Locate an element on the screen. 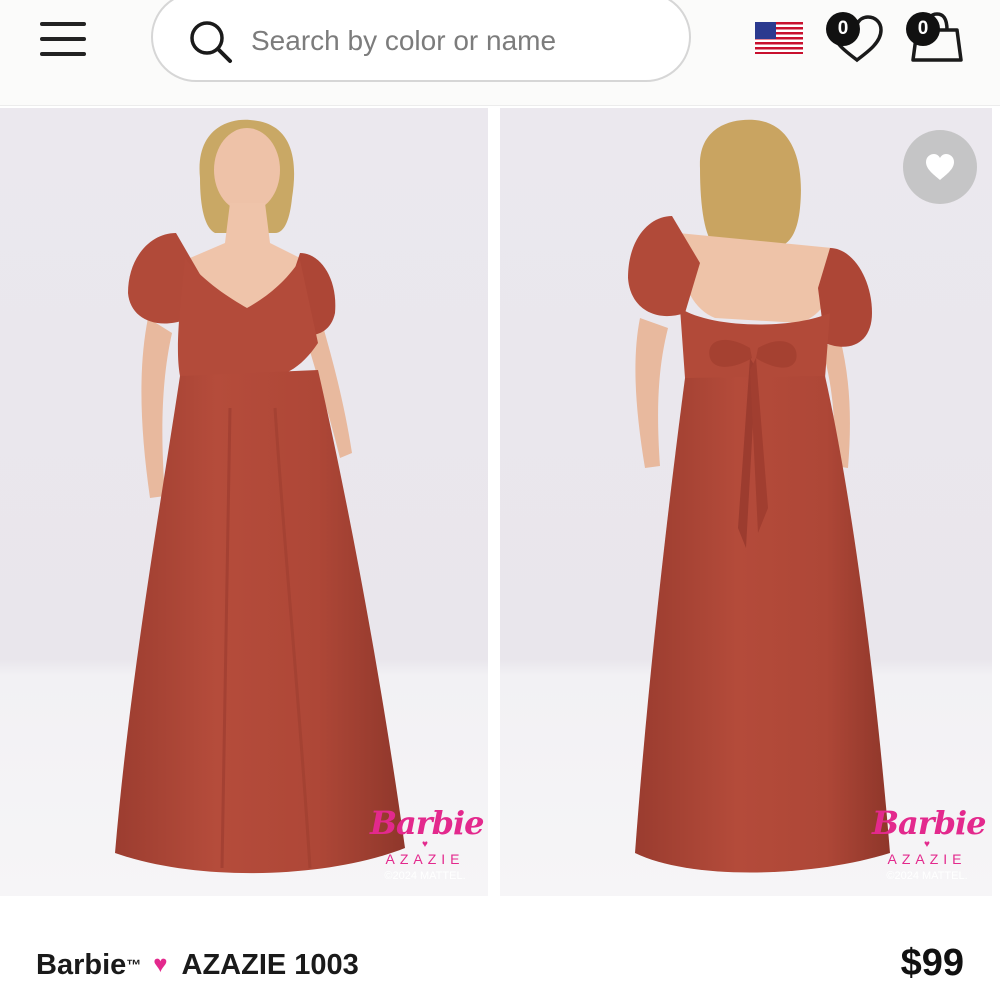 Image resolution: width=1000 pixels, height=1000 pixels. search-bar is located at coordinates (421, 41).